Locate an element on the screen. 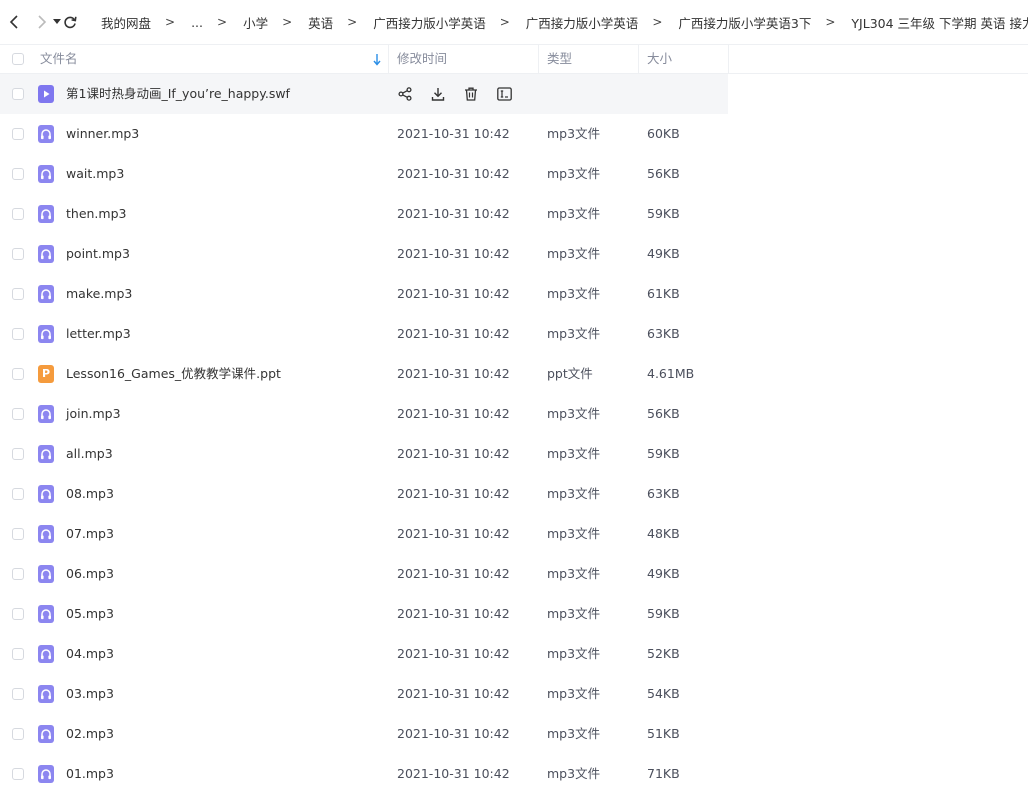 The width and height of the screenshot is (1028, 794). download-icon is located at coordinates (438, 94).